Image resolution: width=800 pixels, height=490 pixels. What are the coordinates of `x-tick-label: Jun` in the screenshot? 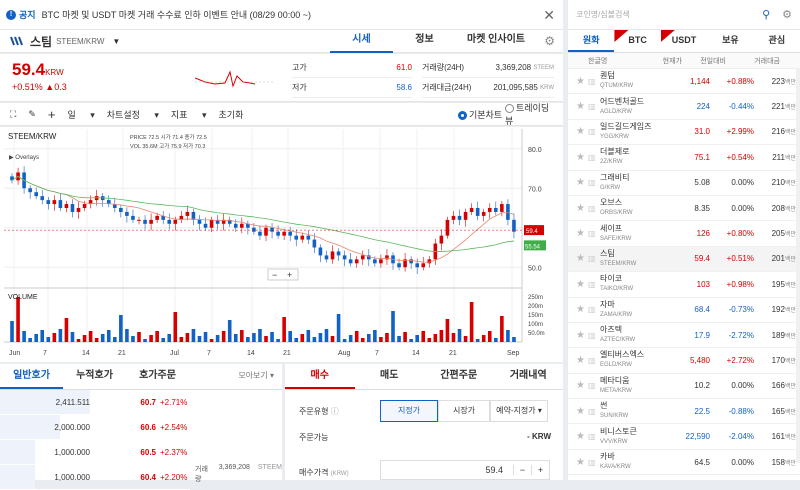 It's located at (14, 353).